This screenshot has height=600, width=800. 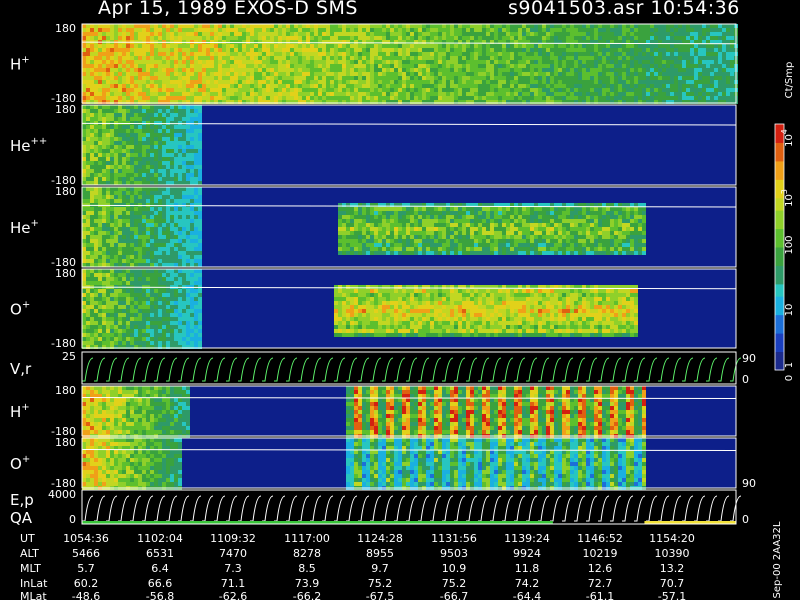 What do you see at coordinates (307, 595) in the screenshot?
I see `footer-cell: -66.2` at bounding box center [307, 595].